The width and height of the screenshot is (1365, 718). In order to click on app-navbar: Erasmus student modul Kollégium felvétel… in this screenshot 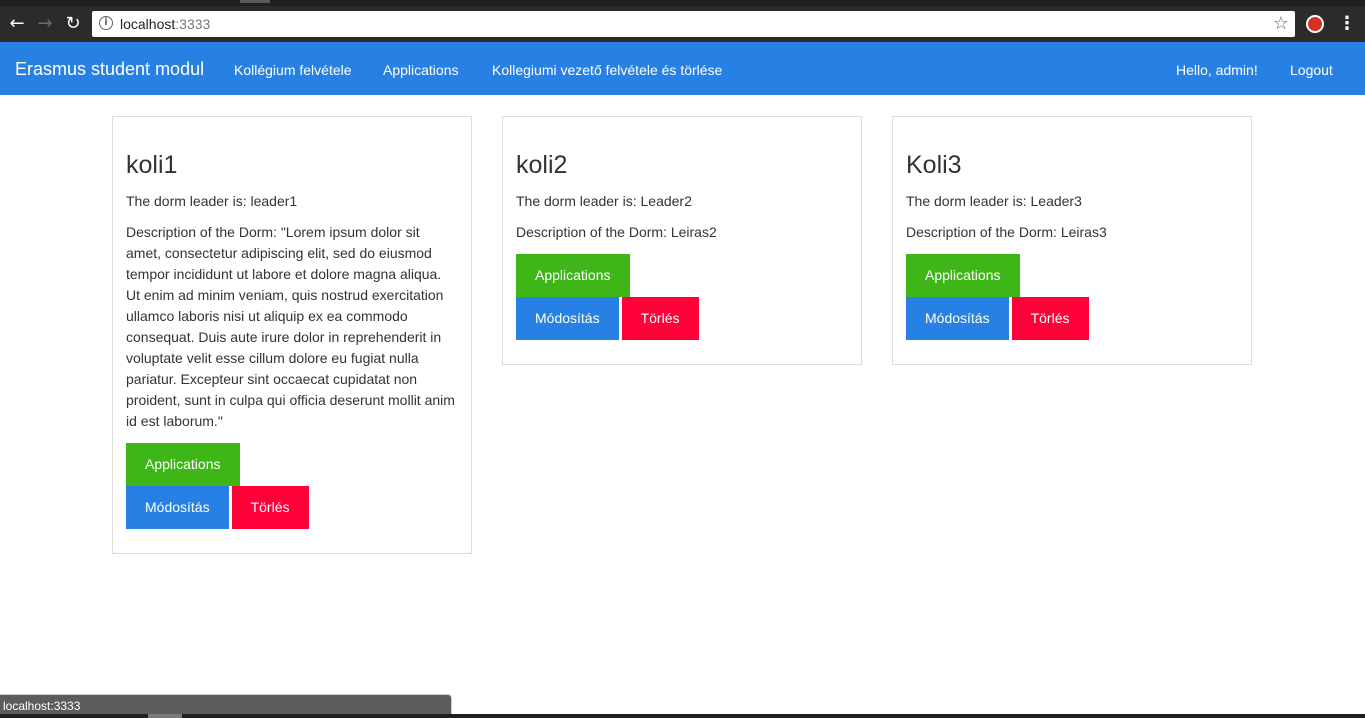, I will do `click(682, 68)`.